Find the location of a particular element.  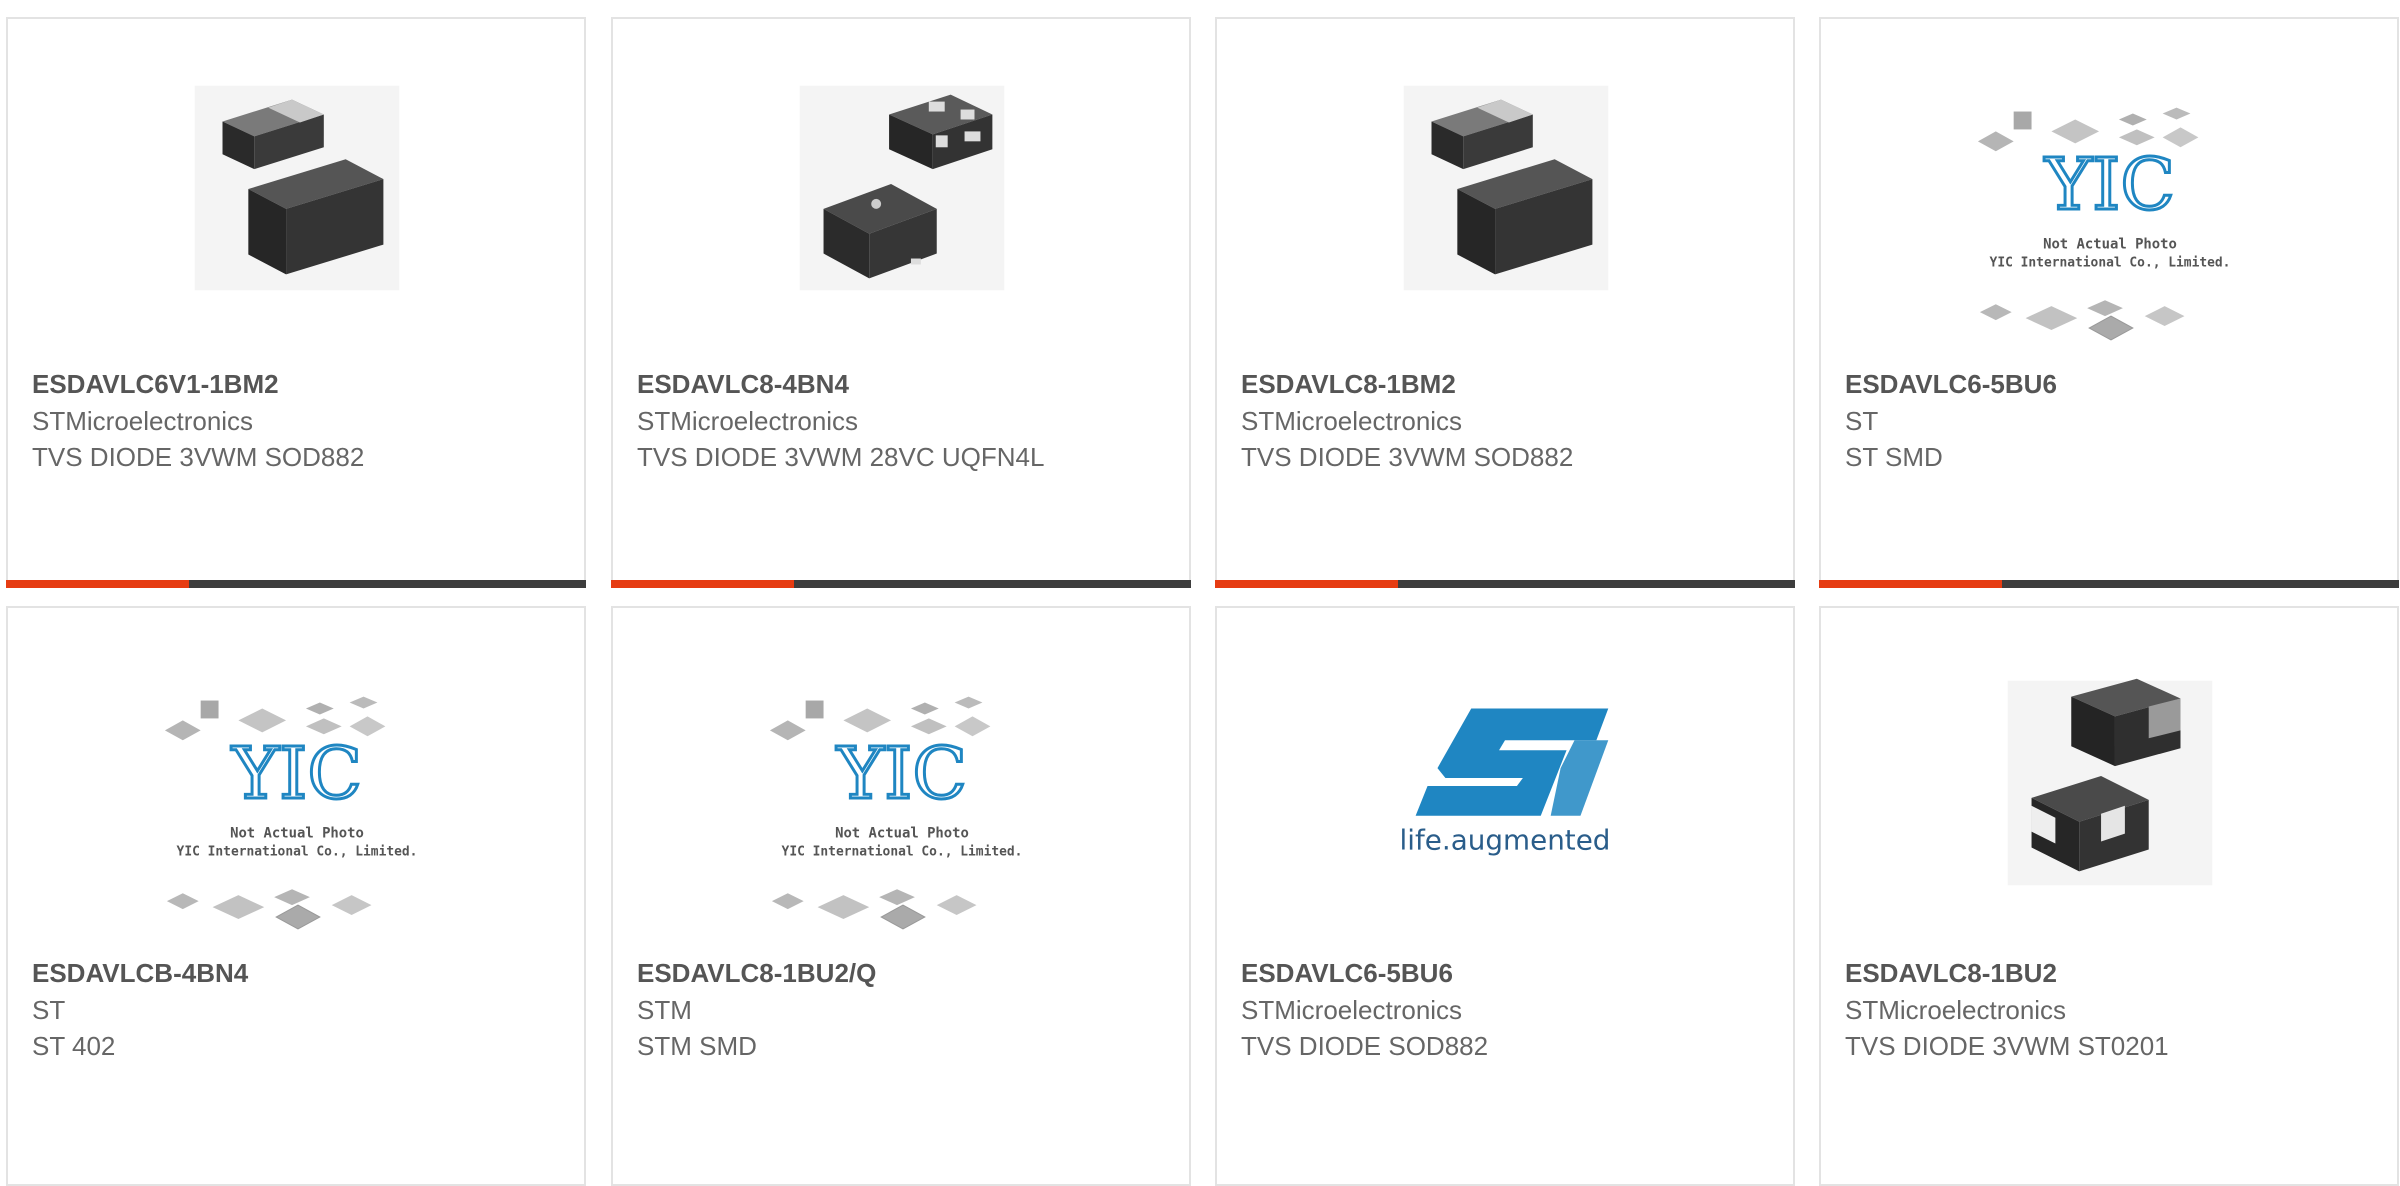

part-number-link: ESDAVLC8-1BU2/Q is located at coordinates (903, 973).